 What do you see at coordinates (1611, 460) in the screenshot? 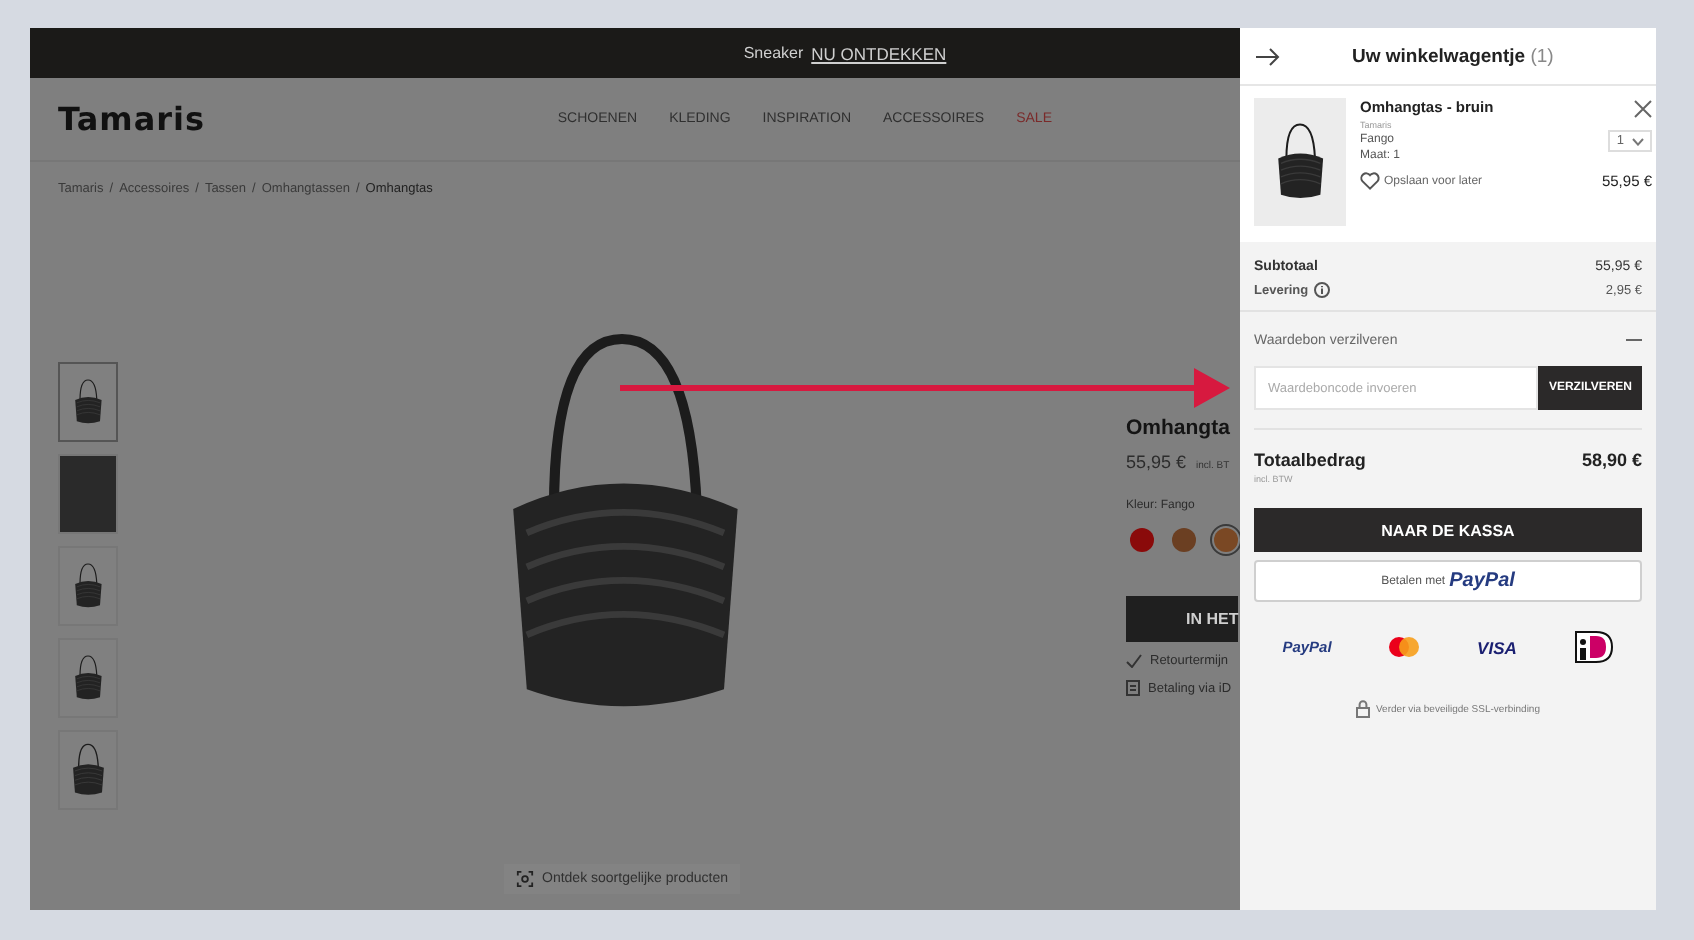
I see `total-value: 58,90 €` at bounding box center [1611, 460].